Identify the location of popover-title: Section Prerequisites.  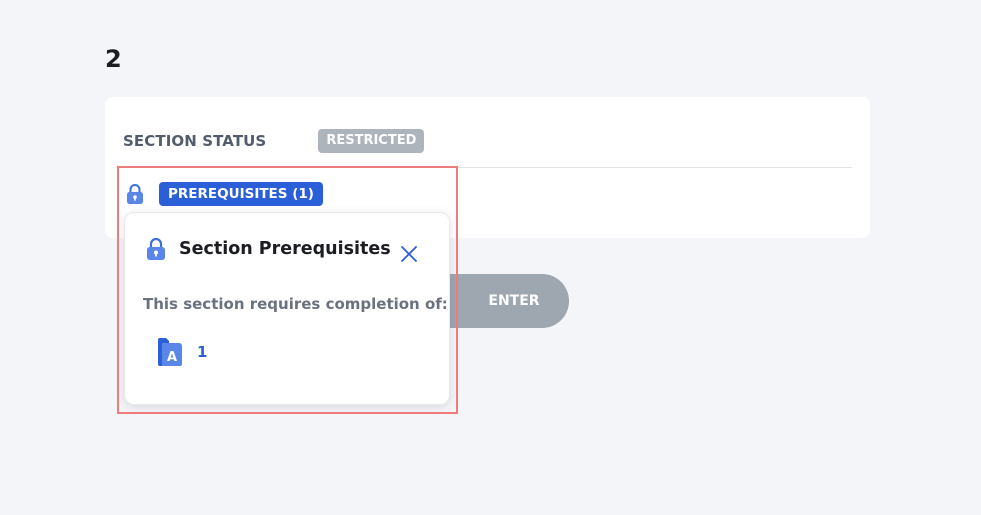
(285, 249).